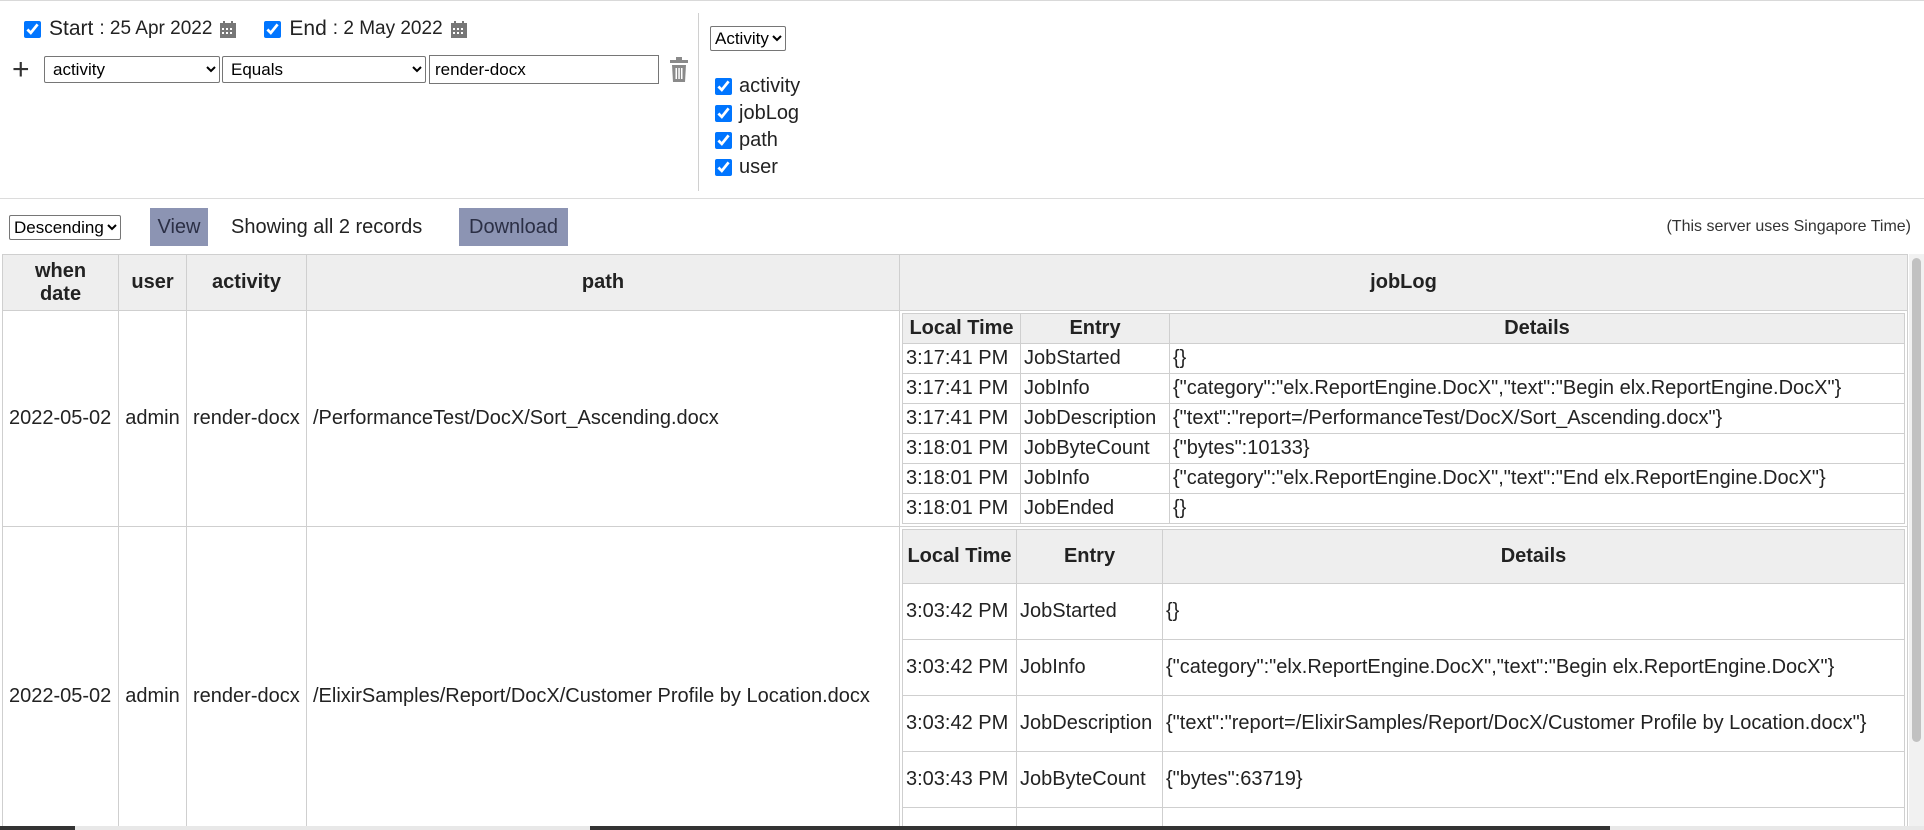 The width and height of the screenshot is (1924, 830). I want to click on column-toggle-path: path, so click(757, 140).